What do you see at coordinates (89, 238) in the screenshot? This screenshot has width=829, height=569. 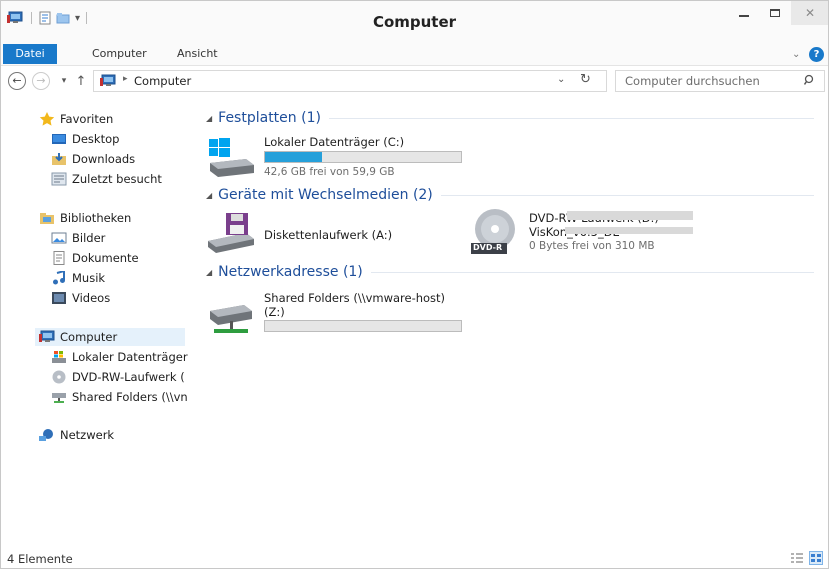 I see `nav-label: Bilder` at bounding box center [89, 238].